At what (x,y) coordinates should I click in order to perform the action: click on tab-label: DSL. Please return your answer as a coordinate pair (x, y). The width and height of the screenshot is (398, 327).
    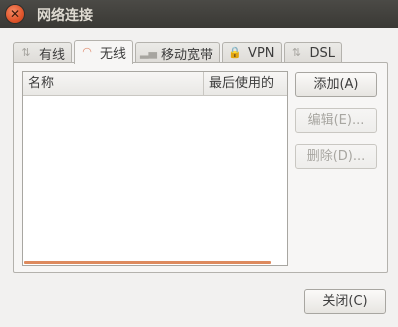
    Looking at the image, I should click on (322, 53).